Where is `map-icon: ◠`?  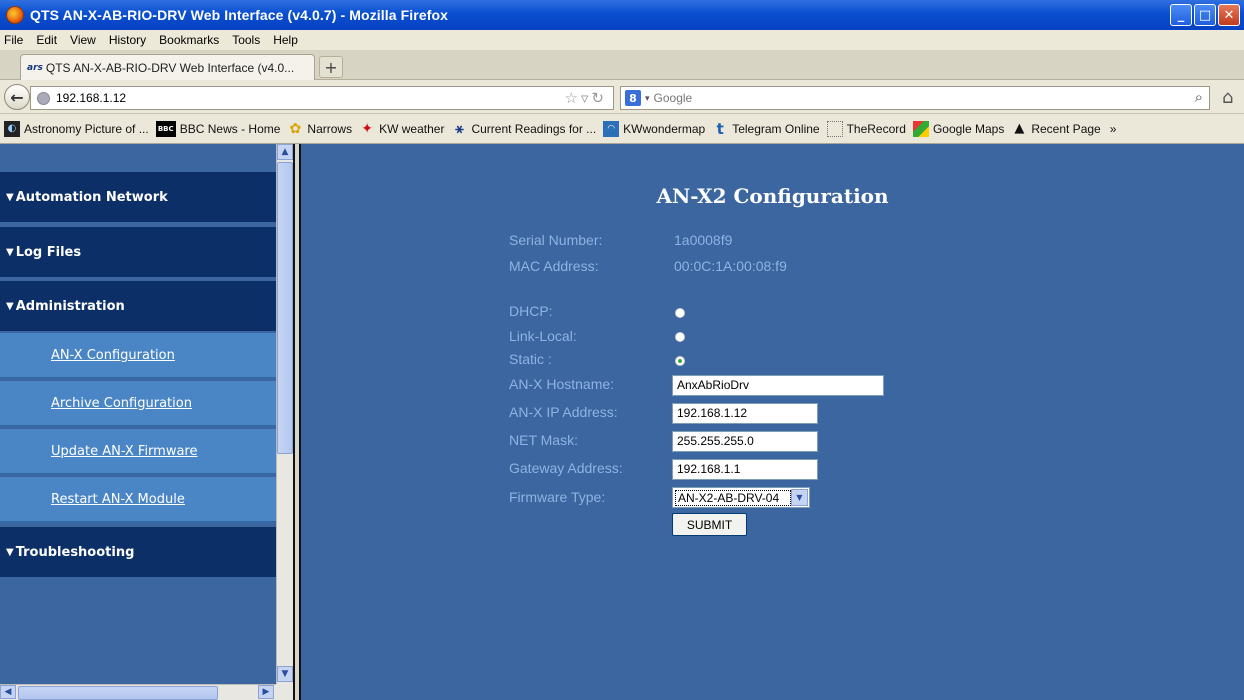 map-icon: ◠ is located at coordinates (611, 128).